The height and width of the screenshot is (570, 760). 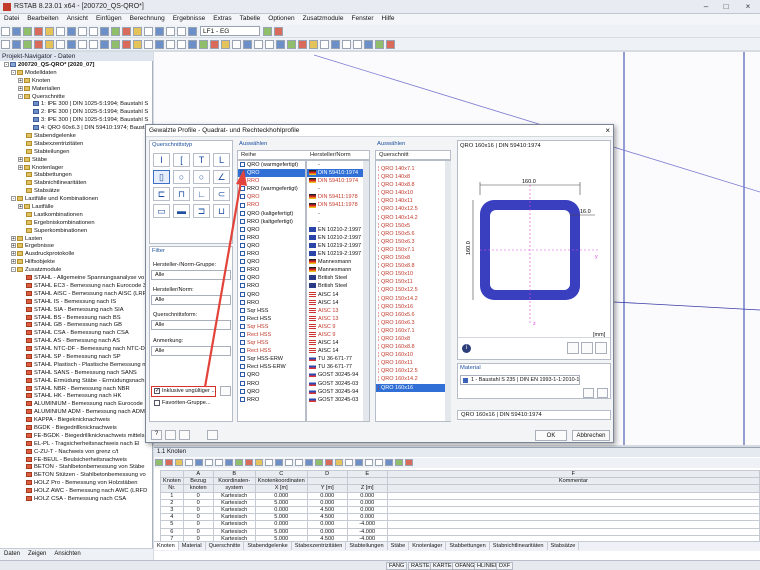 I want to click on channel-icon: [, so click(x=181, y=160).